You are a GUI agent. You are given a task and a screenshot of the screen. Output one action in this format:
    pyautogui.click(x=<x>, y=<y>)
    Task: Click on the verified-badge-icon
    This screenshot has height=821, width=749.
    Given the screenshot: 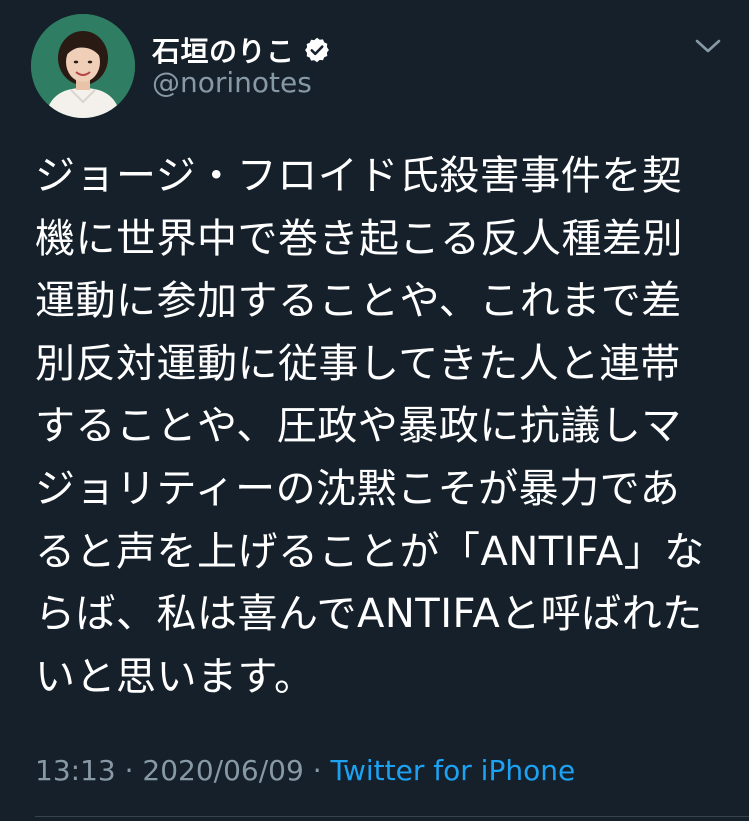 What is the action you would take?
    pyautogui.click(x=317, y=50)
    